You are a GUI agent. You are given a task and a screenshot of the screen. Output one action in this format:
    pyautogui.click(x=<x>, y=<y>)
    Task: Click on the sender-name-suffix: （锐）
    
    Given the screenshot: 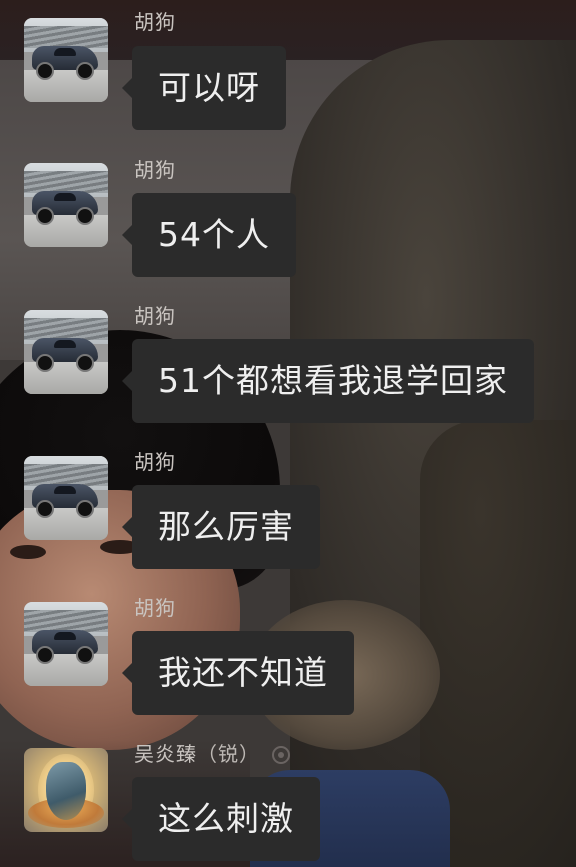 What is the action you would take?
    pyautogui.click(x=228, y=754)
    